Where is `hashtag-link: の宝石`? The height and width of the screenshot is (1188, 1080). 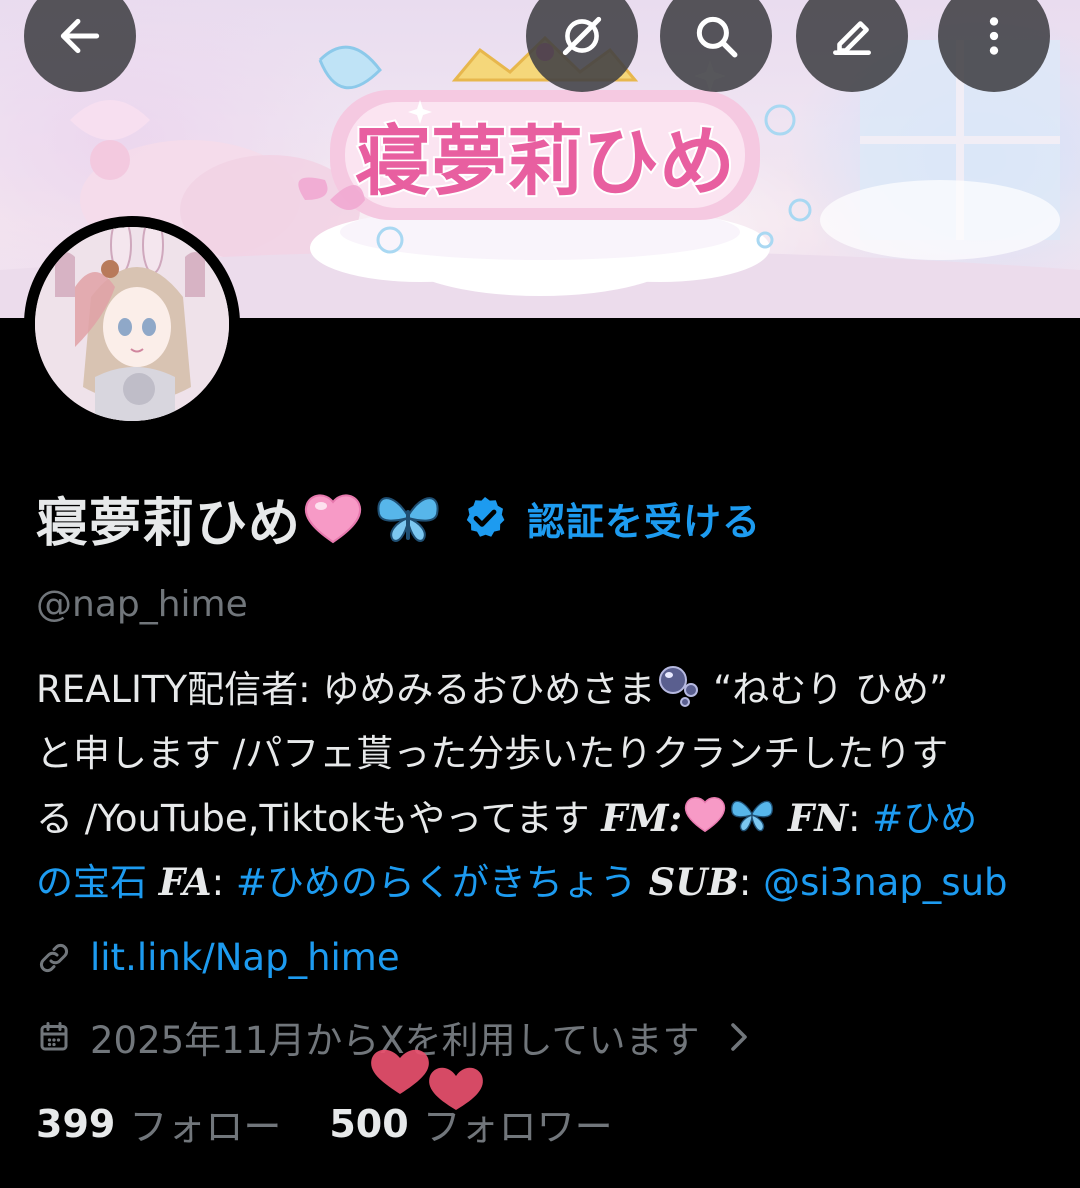
hashtag-link: の宝石 is located at coordinates (91, 882).